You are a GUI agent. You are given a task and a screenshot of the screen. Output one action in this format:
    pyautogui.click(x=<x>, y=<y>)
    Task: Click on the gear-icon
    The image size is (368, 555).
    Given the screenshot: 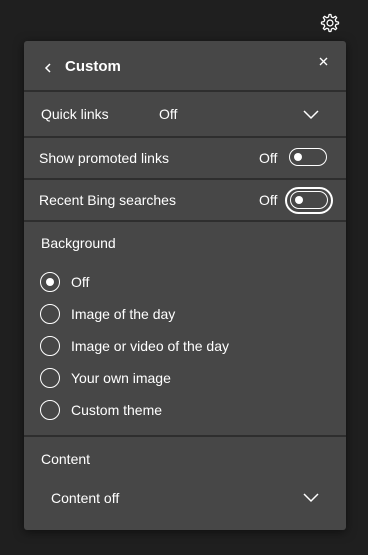 What is the action you would take?
    pyautogui.click(x=330, y=23)
    